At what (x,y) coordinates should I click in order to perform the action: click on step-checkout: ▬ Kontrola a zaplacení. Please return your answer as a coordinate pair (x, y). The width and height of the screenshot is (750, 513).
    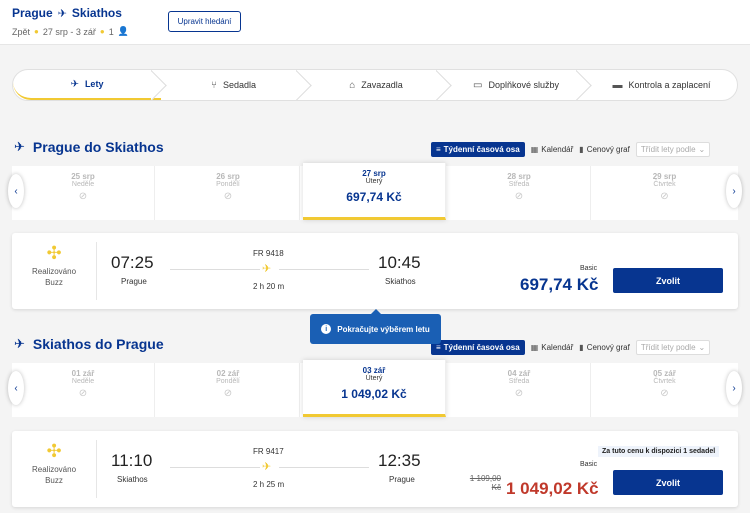
    Looking at the image, I should click on (661, 85).